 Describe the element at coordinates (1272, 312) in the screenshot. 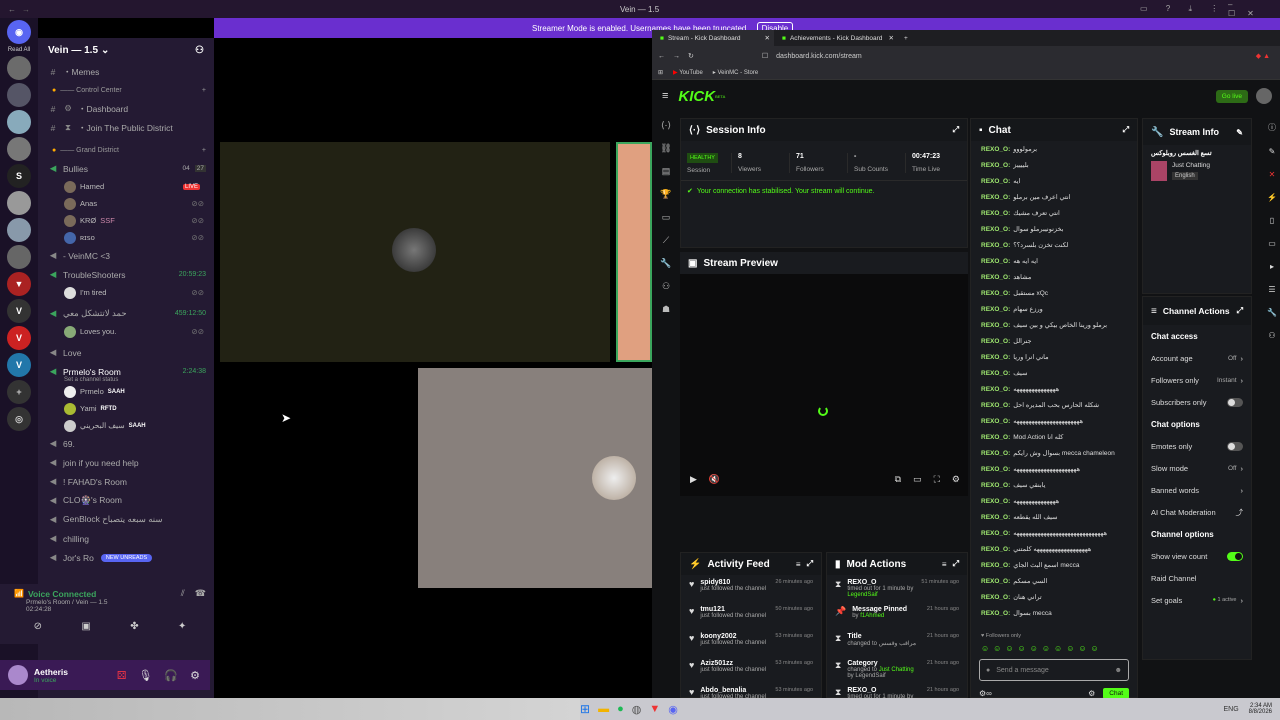

I see `wrench-icon: 🔧` at that location.